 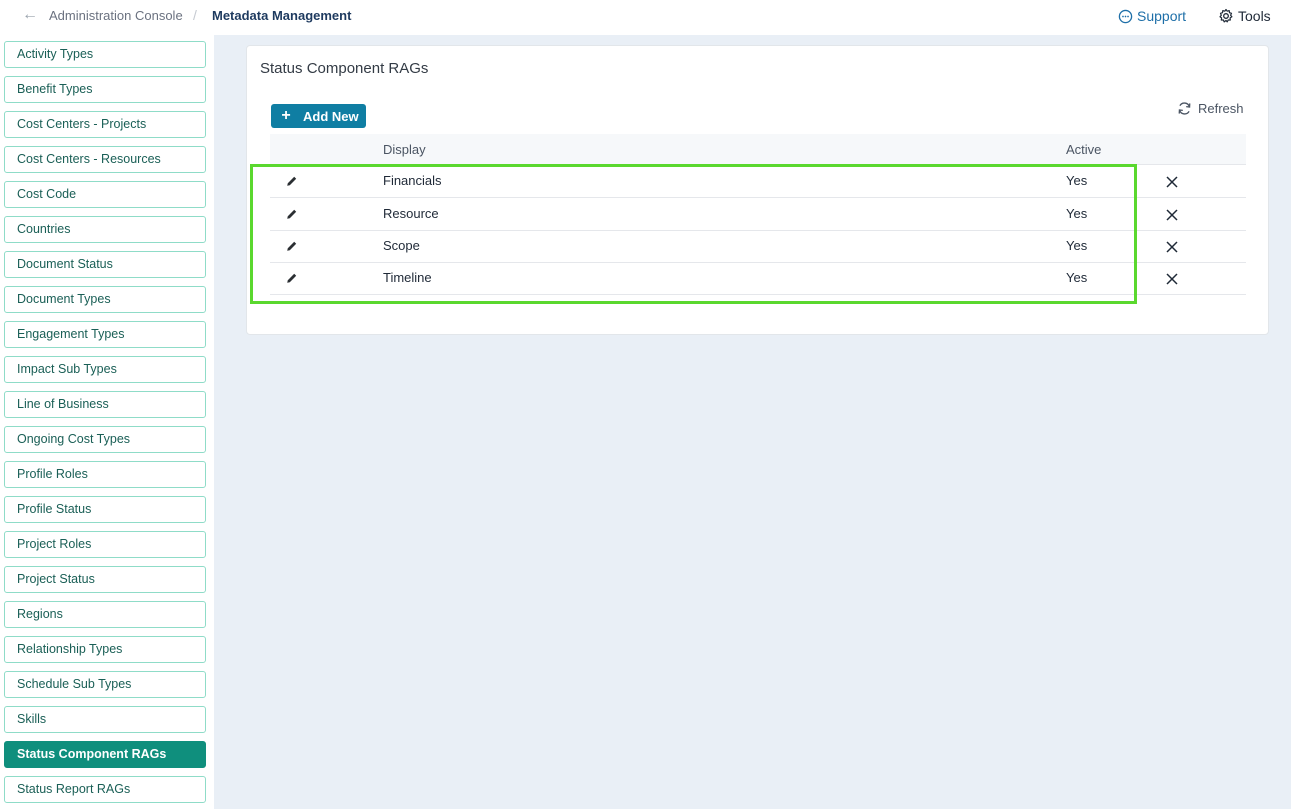 I want to click on sidebar-item-relationship-types: Relationship Types, so click(x=105, y=649).